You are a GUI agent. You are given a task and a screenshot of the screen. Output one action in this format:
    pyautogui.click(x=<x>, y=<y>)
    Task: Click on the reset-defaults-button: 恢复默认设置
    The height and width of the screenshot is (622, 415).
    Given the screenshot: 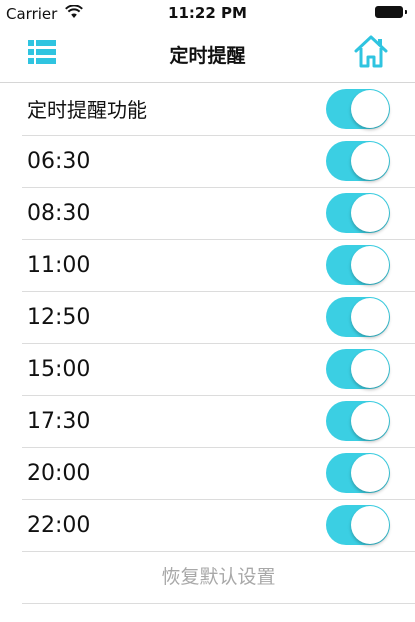 What is the action you would take?
    pyautogui.click(x=218, y=578)
    